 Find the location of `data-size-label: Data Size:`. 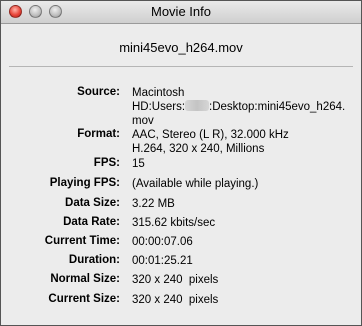

data-size-label: Data Size: is located at coordinates (92, 203).